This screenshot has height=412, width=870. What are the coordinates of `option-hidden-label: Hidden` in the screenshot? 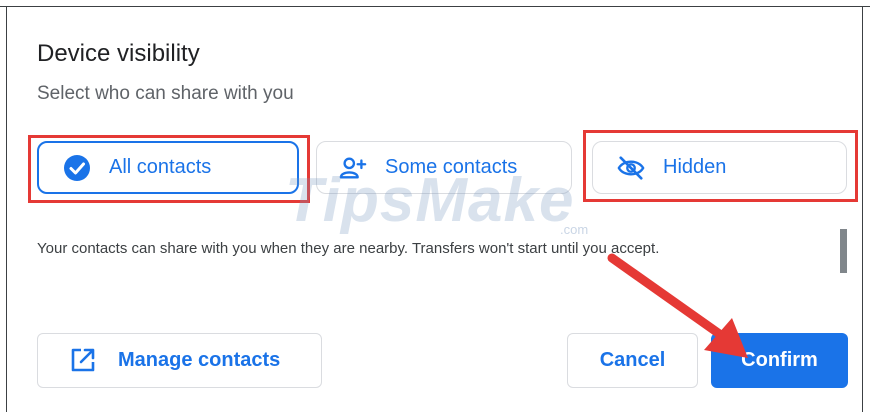 It's located at (695, 167).